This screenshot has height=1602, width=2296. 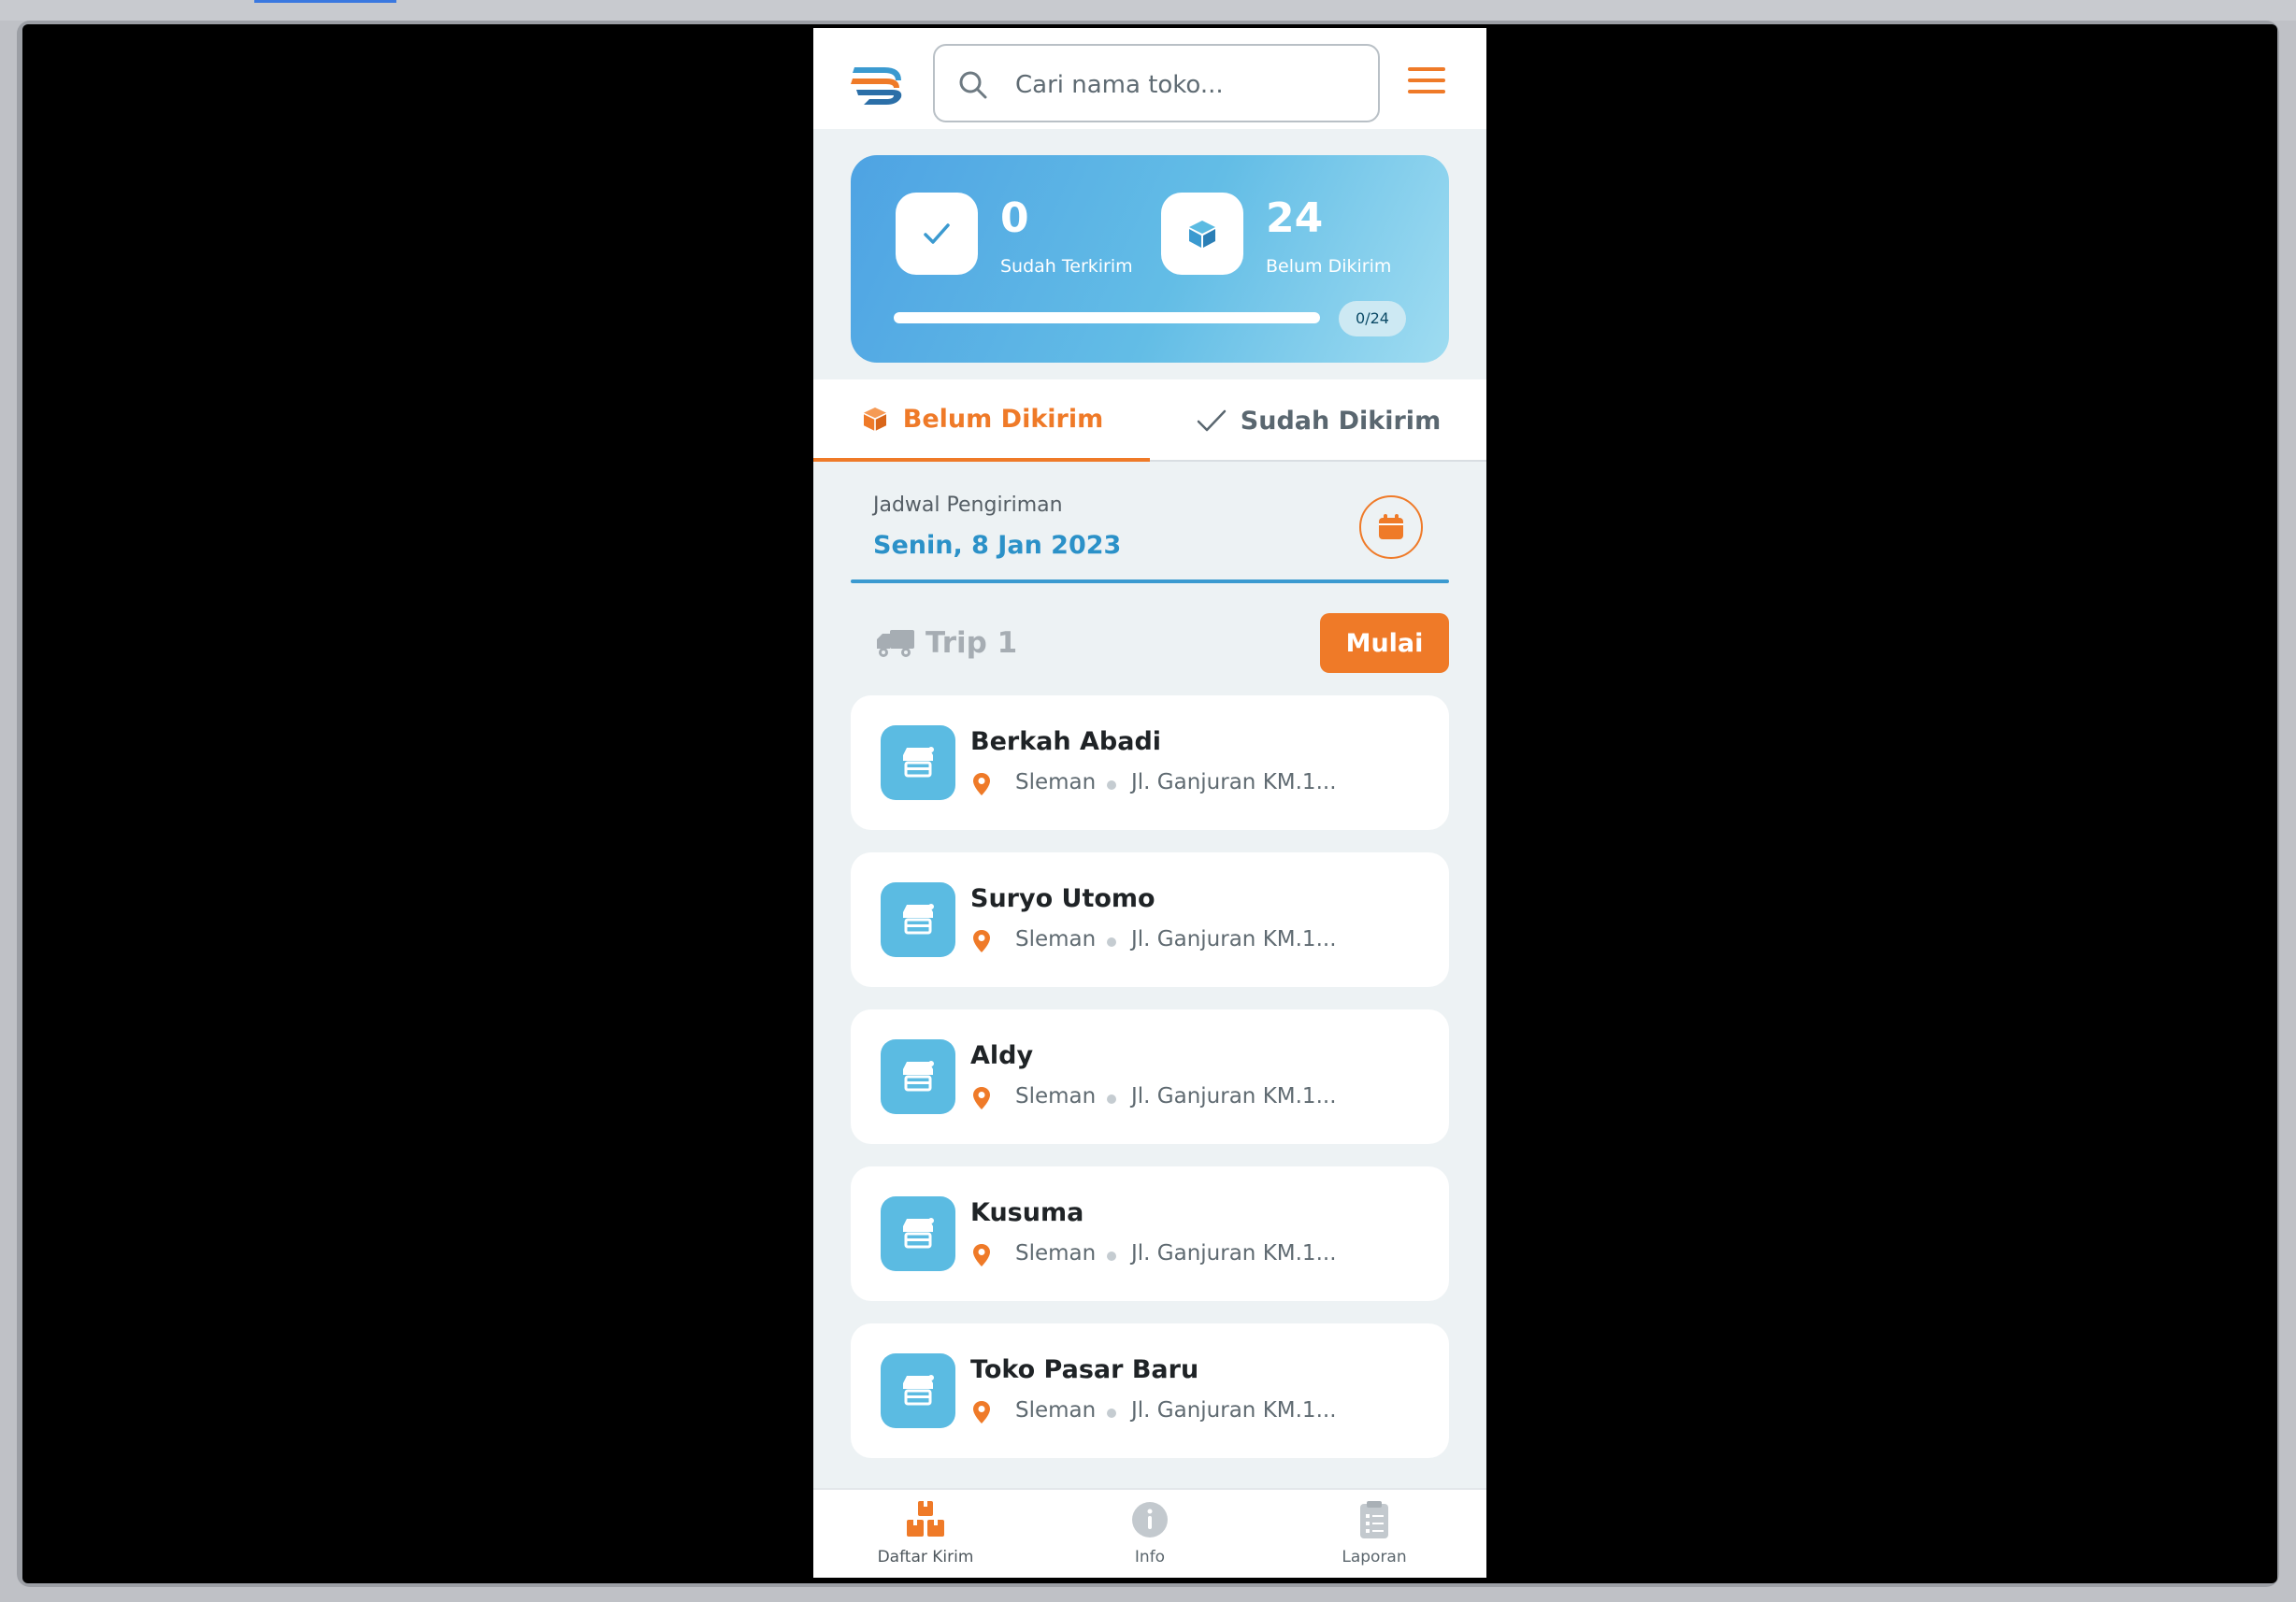 What do you see at coordinates (1374, 1557) in the screenshot?
I see `nav-label: Laporan` at bounding box center [1374, 1557].